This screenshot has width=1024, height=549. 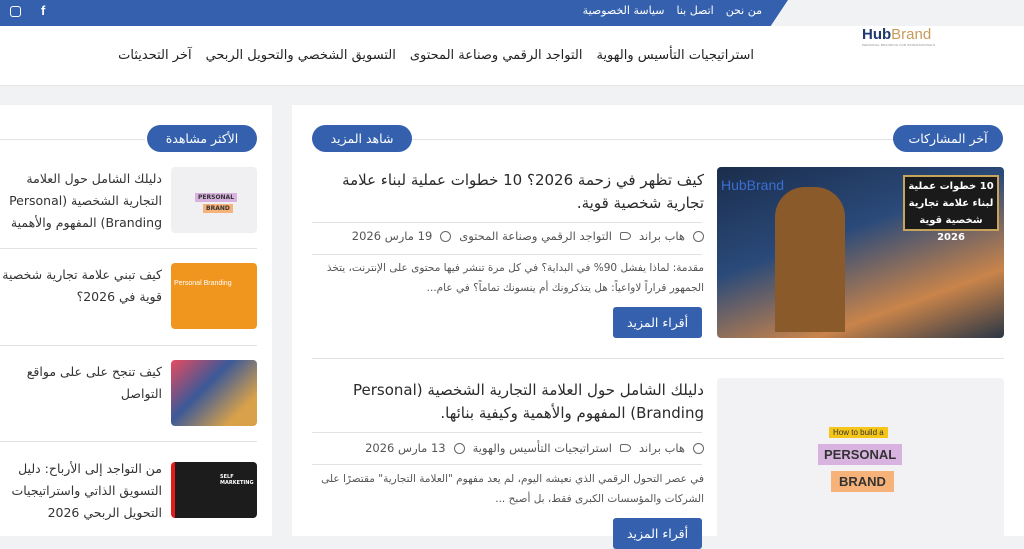 I want to click on post-image: How to build a PERSONAL BRAND, so click(x=860, y=463).